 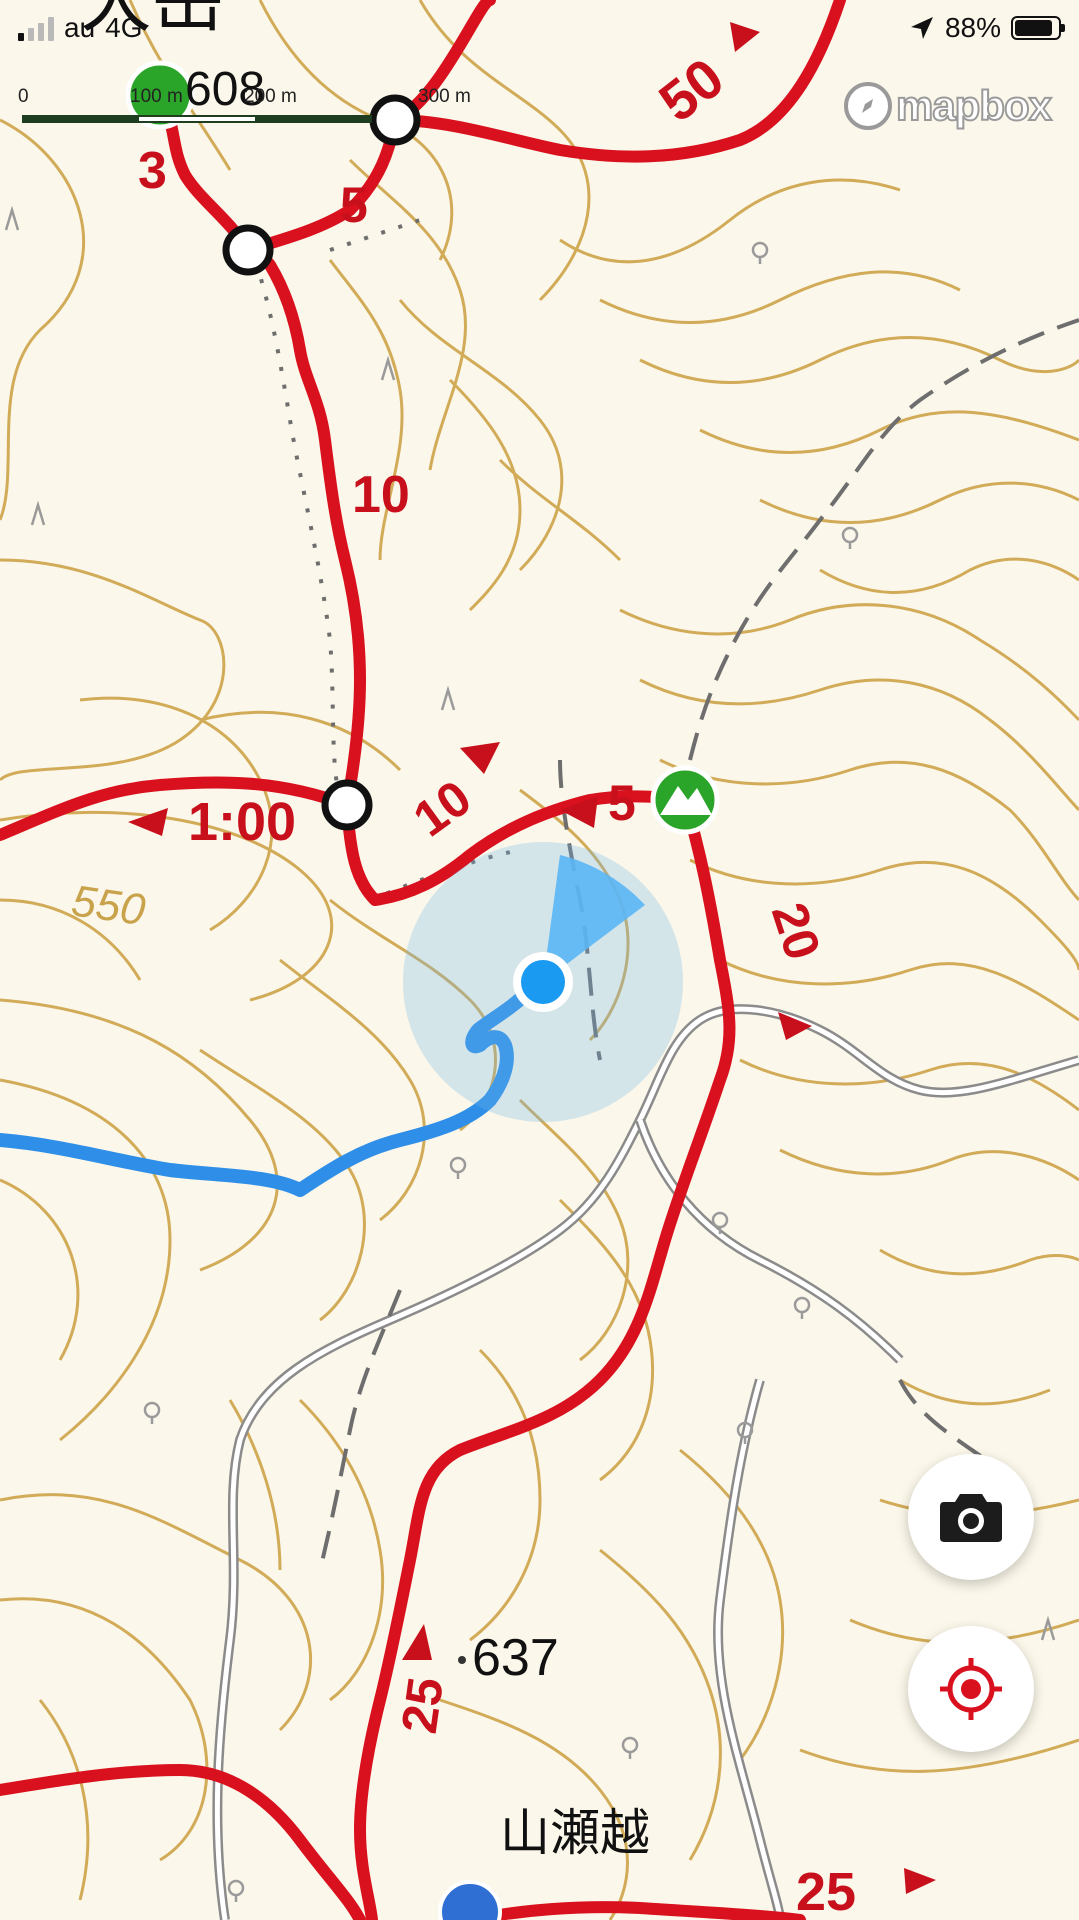 I want to click on locate-button, so click(x=971, y=1689).